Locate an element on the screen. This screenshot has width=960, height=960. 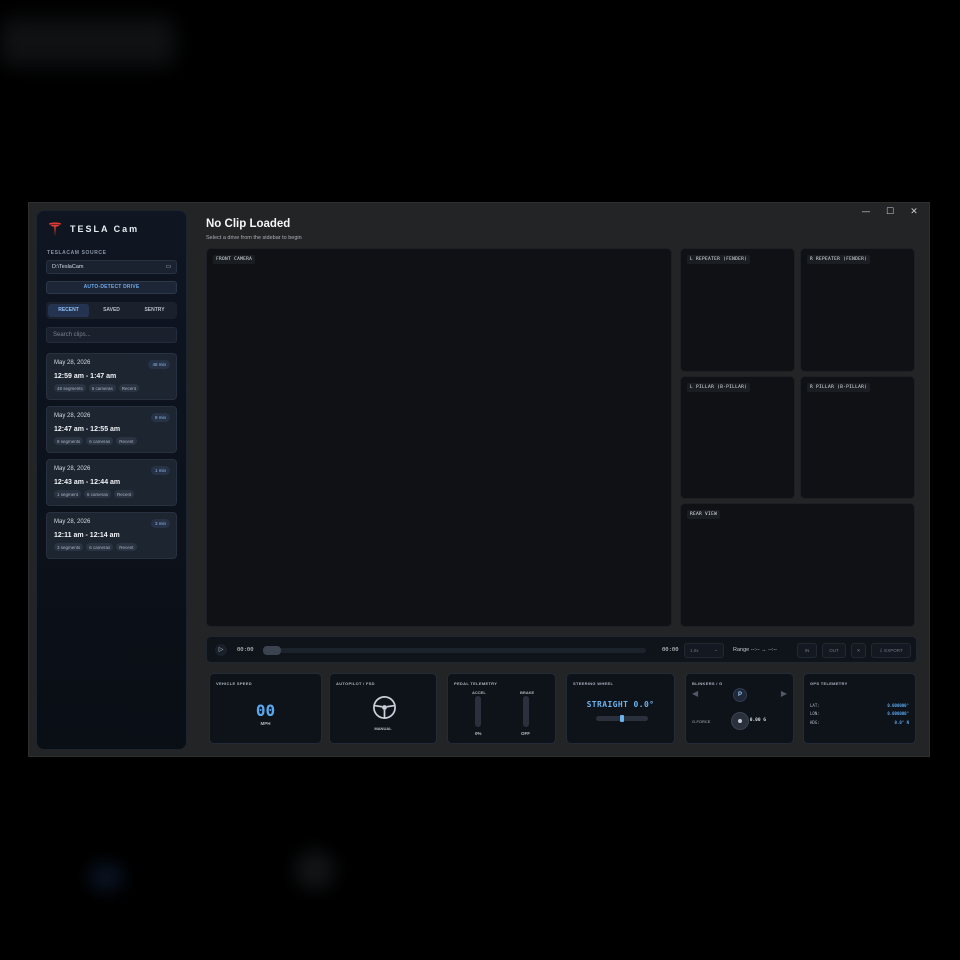
panel-title: PEDAL TELEMETRY is located at coordinates (476, 683).